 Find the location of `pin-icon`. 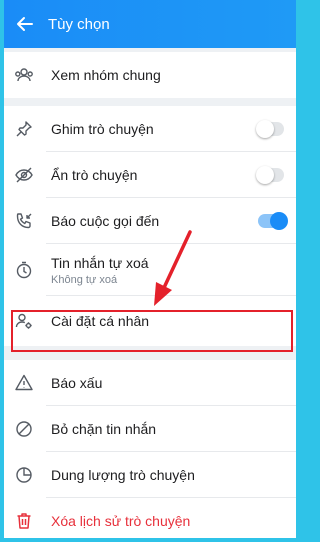

pin-icon is located at coordinates (24, 129).